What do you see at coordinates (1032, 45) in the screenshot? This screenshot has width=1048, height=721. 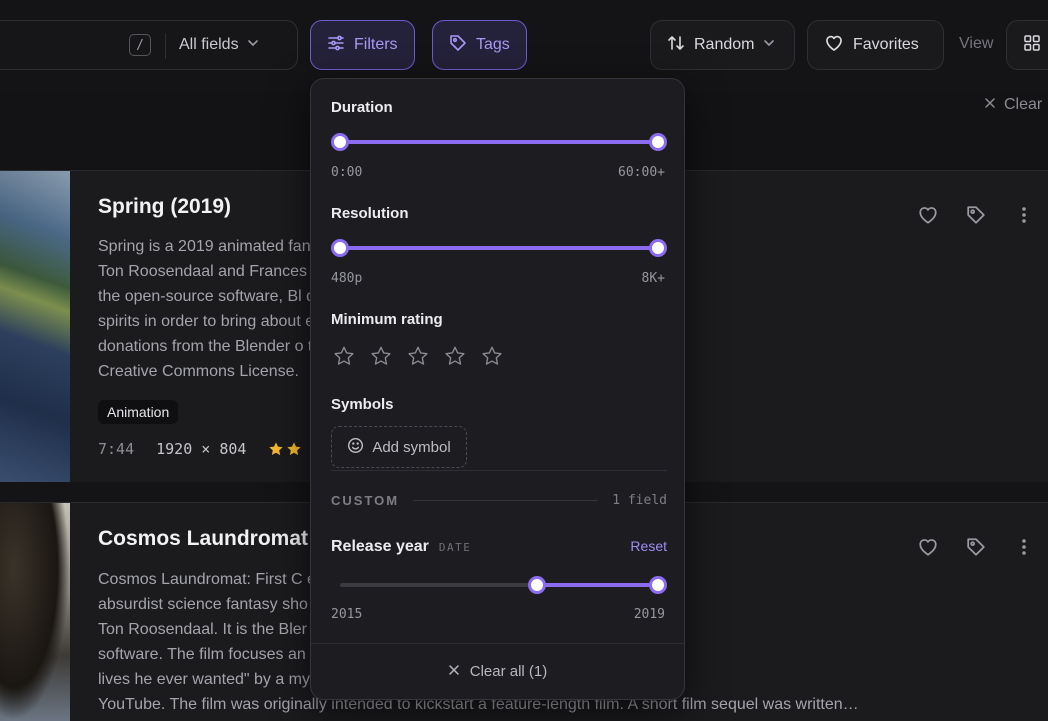 I see `grid-icon` at bounding box center [1032, 45].